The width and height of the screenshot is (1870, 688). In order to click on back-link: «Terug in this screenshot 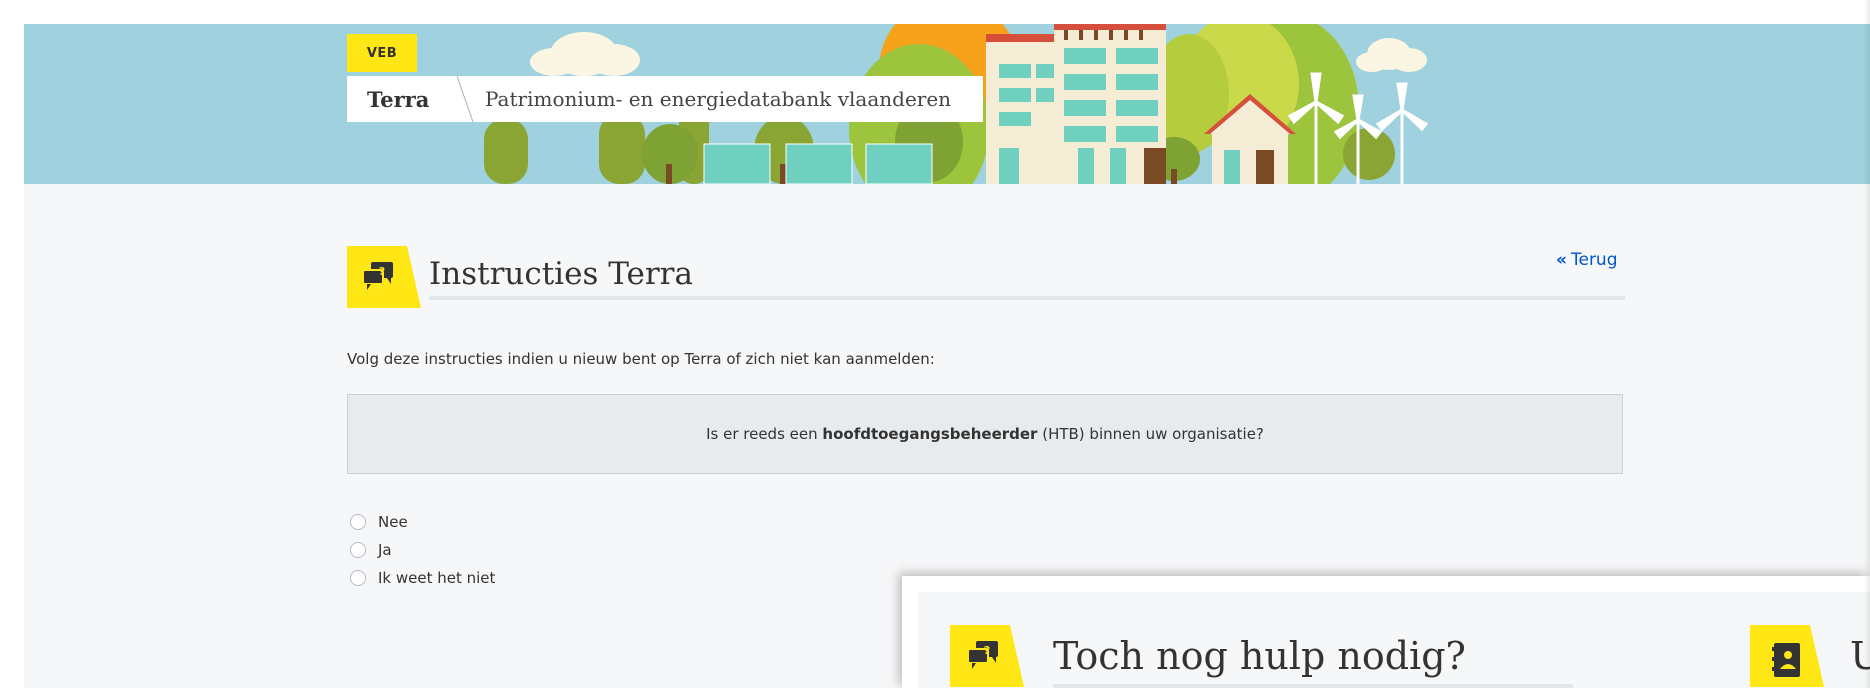, I will do `click(1587, 260)`.